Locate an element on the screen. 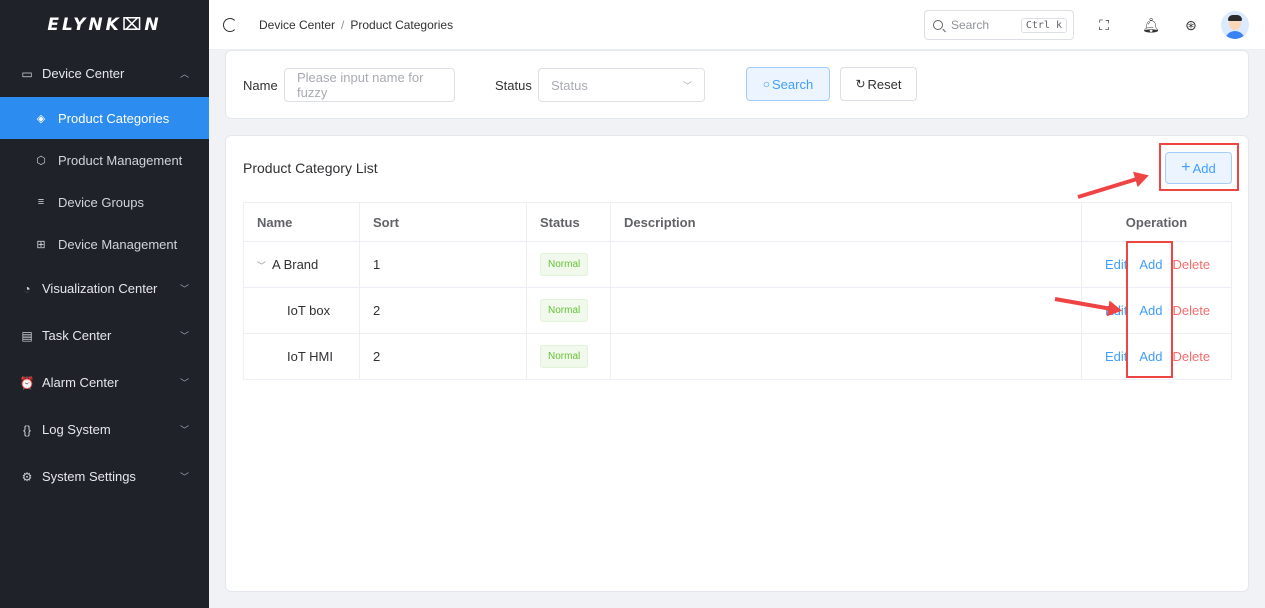 This screenshot has width=1265, height=608. name-input: Please input name for fuzzy is located at coordinates (369, 85).